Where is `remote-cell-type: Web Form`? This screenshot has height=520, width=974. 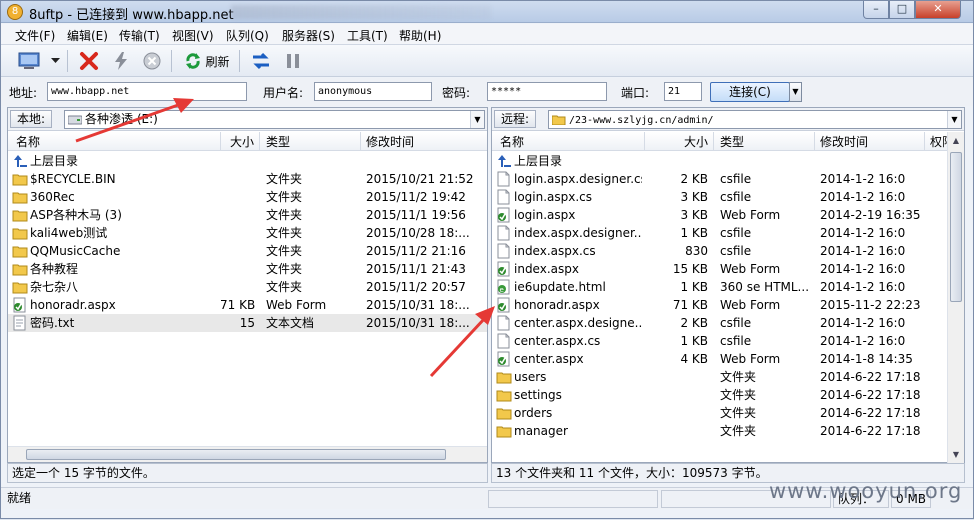 remote-cell-type: Web Form is located at coordinates (750, 305).